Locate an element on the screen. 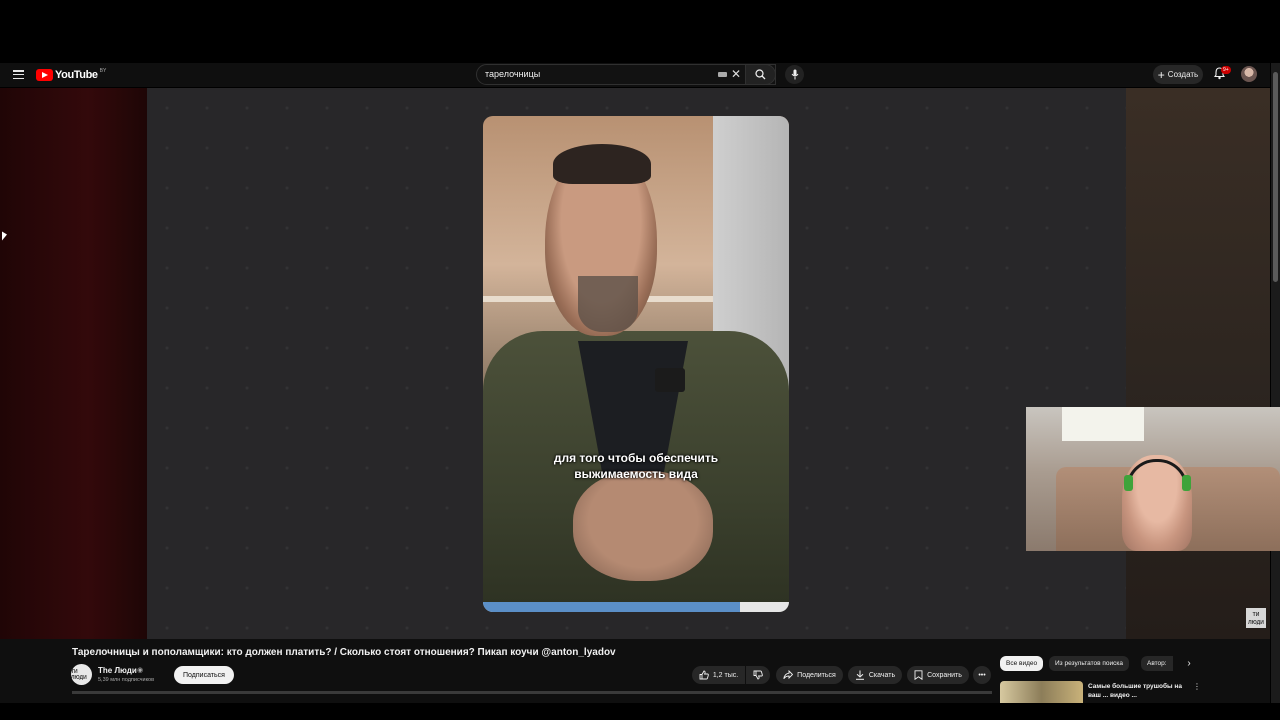  download-button: Скачать is located at coordinates (875, 675).